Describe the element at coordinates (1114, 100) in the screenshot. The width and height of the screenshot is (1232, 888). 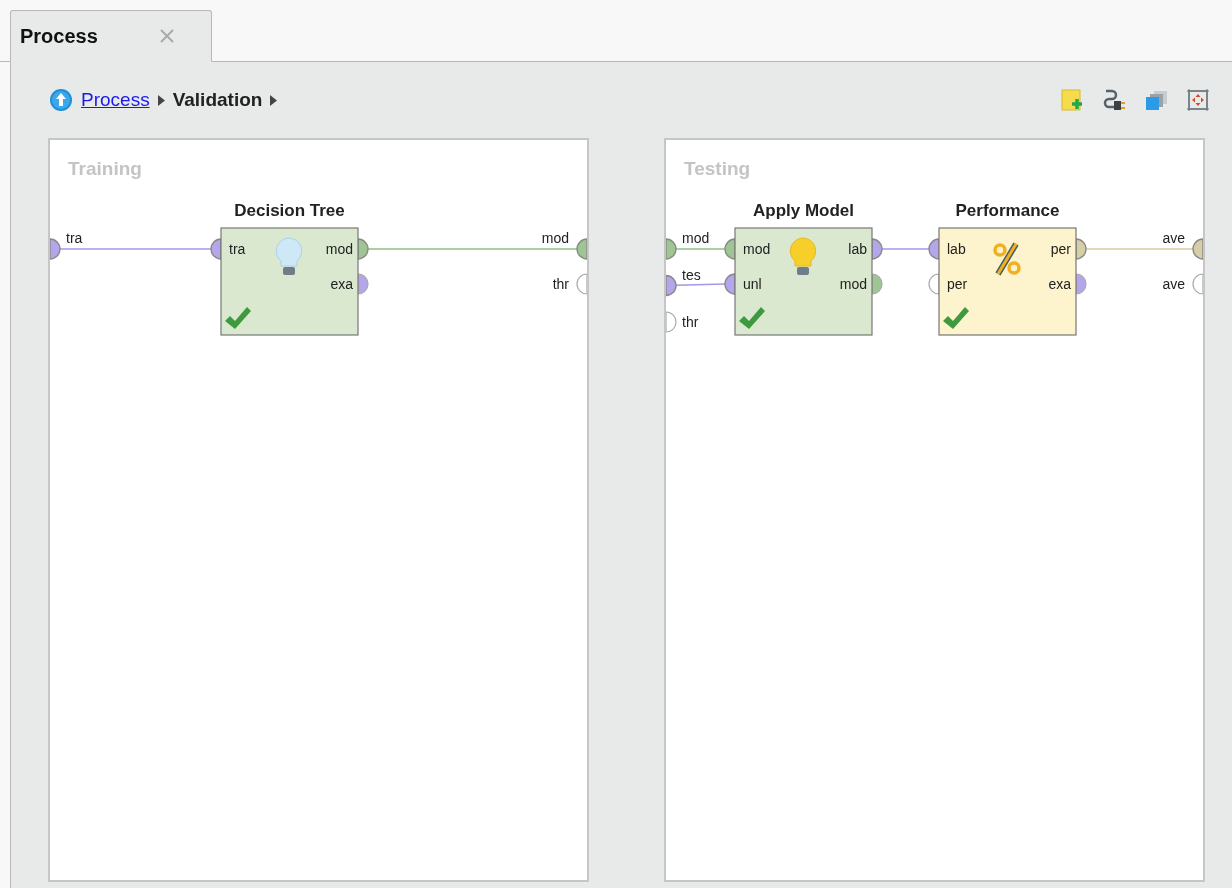
I see `plug-icon` at that location.